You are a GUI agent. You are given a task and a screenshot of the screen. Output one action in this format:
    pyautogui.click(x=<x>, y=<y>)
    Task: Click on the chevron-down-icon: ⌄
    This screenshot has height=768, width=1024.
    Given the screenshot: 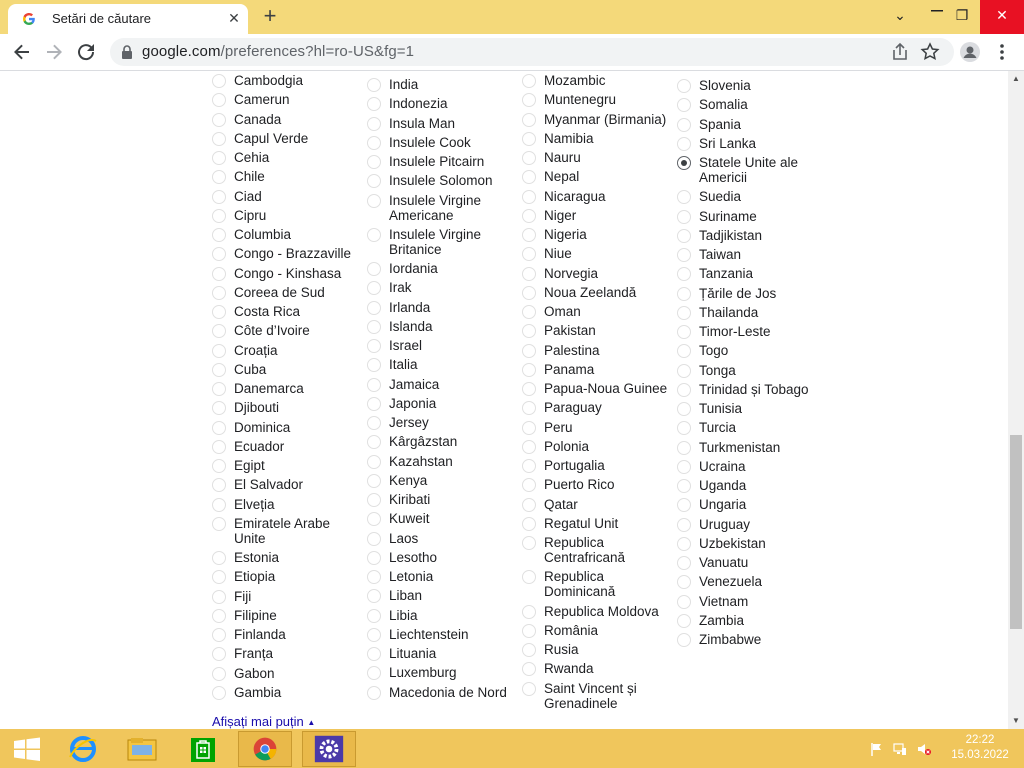 What is the action you would take?
    pyautogui.click(x=900, y=17)
    